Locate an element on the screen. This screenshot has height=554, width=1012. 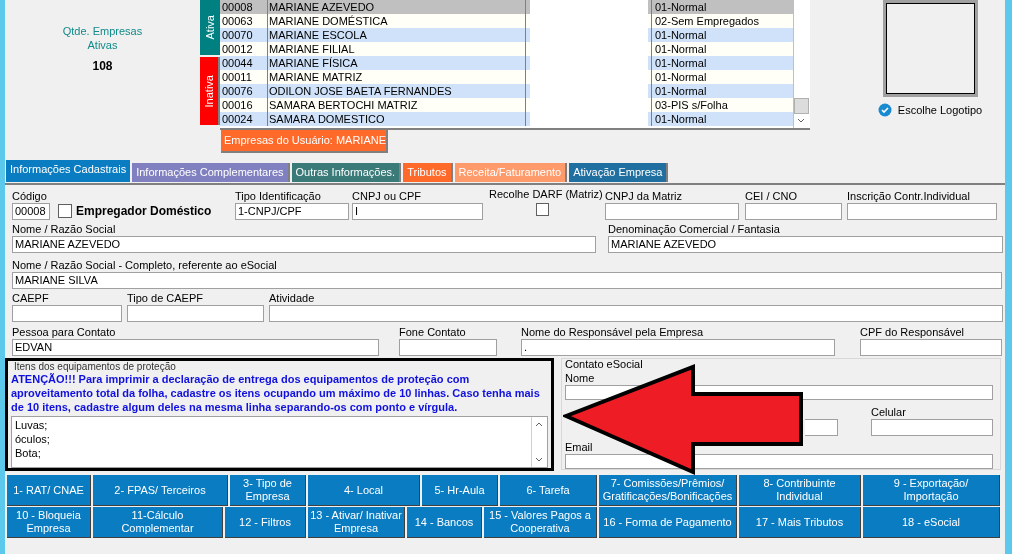
checkmark-icon is located at coordinates (884, 110).